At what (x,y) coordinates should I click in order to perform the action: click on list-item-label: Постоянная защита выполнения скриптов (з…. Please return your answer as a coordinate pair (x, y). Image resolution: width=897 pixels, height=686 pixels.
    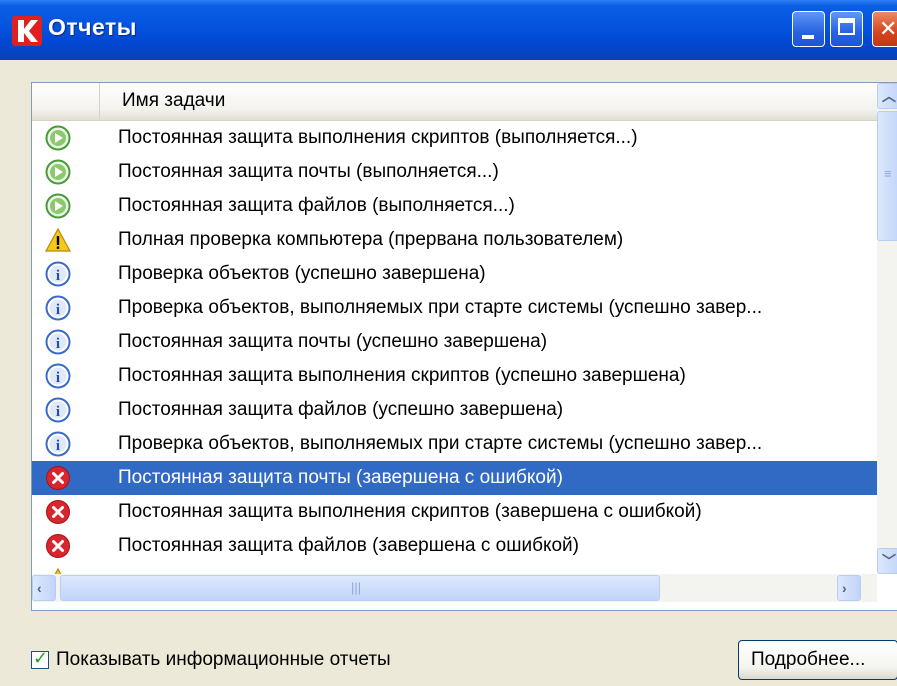
    Looking at the image, I should click on (410, 511).